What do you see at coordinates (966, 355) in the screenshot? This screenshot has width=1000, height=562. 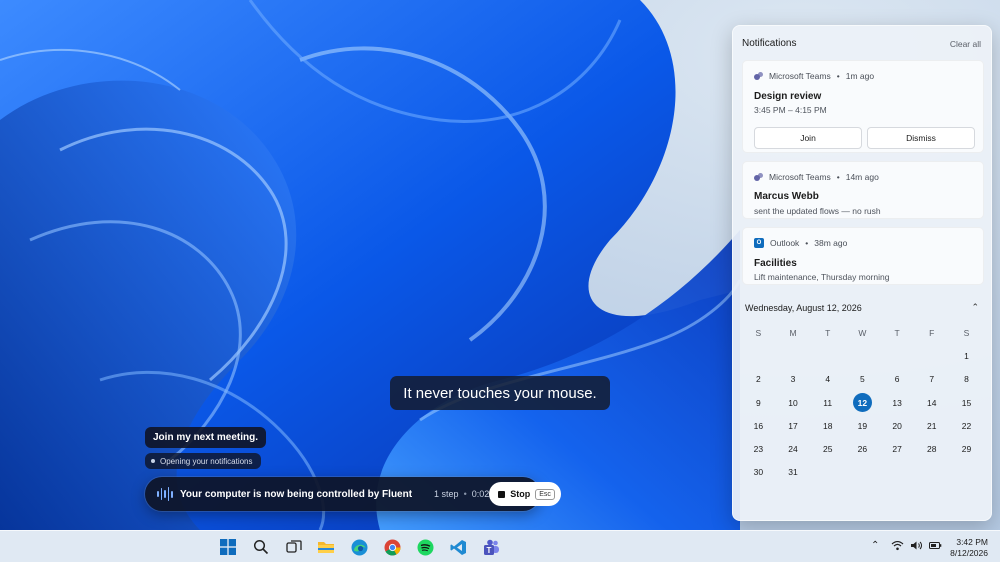 I see `calendar-day: 1` at bounding box center [966, 355].